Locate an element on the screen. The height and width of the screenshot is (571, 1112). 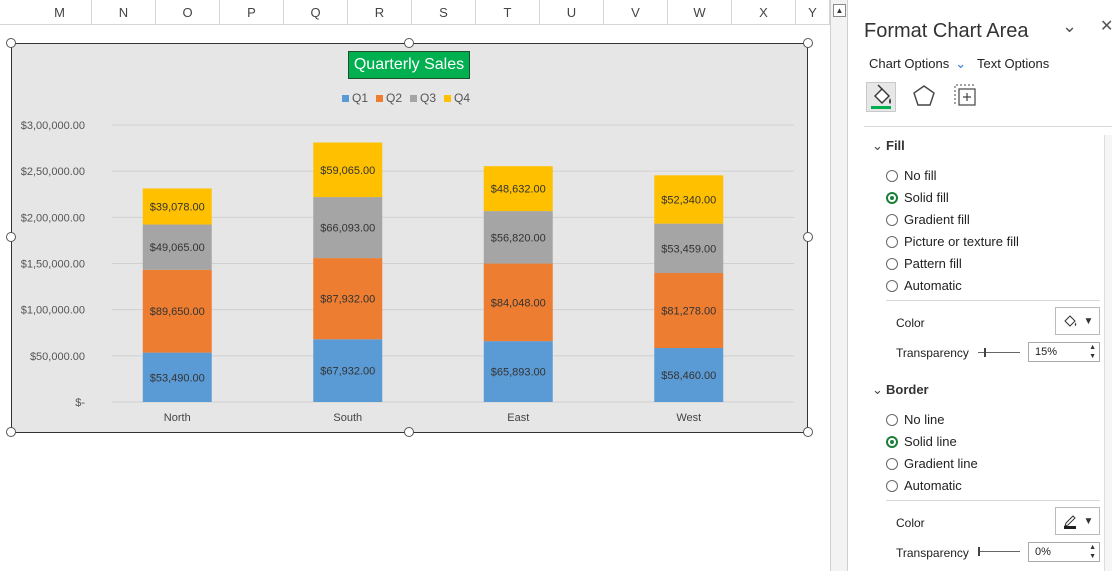
column-header-r: R is located at coordinates (380, 12).